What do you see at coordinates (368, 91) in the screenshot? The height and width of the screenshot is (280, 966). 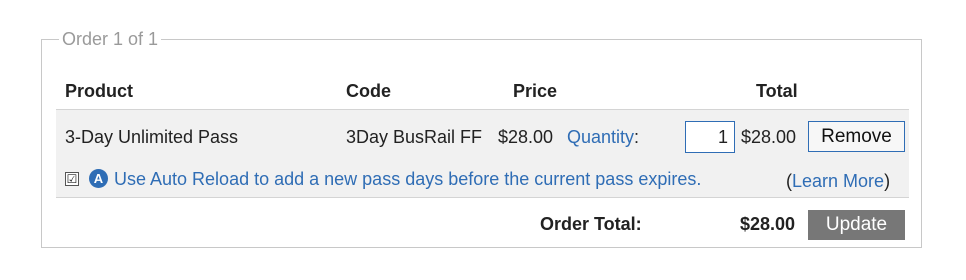 I see `header-code: Code` at bounding box center [368, 91].